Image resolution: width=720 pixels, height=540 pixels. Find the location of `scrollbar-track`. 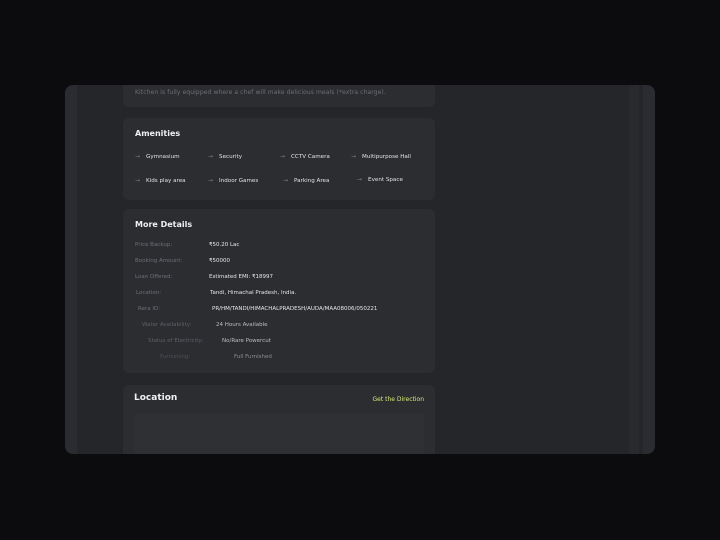

scrollbar-track is located at coordinates (634, 269).